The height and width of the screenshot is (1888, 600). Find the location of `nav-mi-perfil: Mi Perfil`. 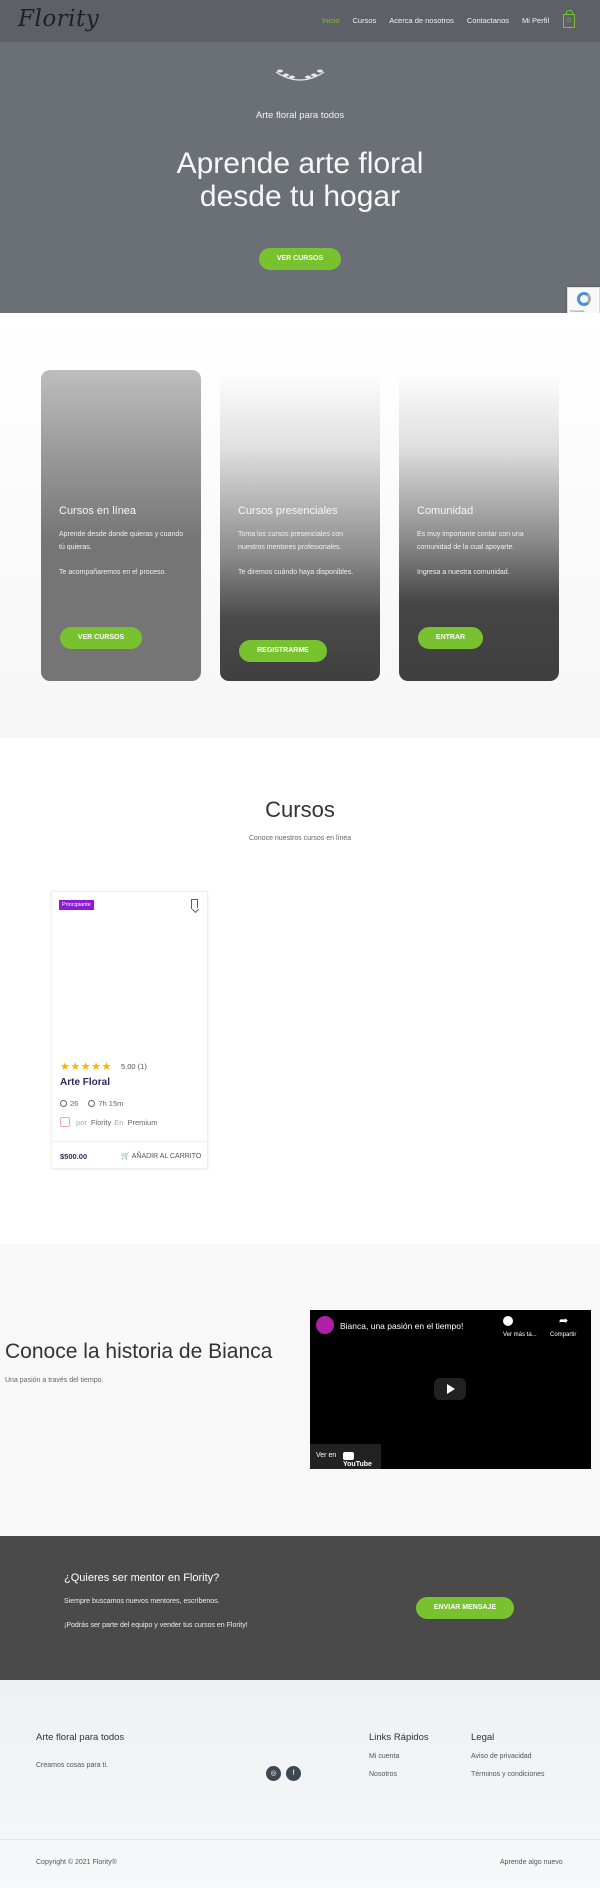

nav-mi-perfil: Mi Perfil is located at coordinates (535, 20).